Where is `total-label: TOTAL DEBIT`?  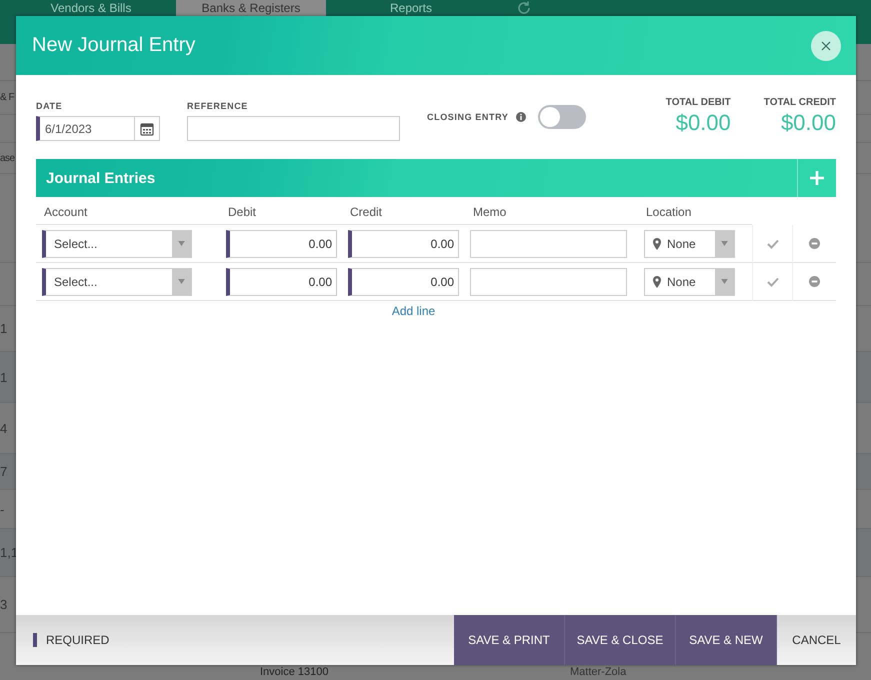
total-label: TOTAL DEBIT is located at coordinates (698, 102).